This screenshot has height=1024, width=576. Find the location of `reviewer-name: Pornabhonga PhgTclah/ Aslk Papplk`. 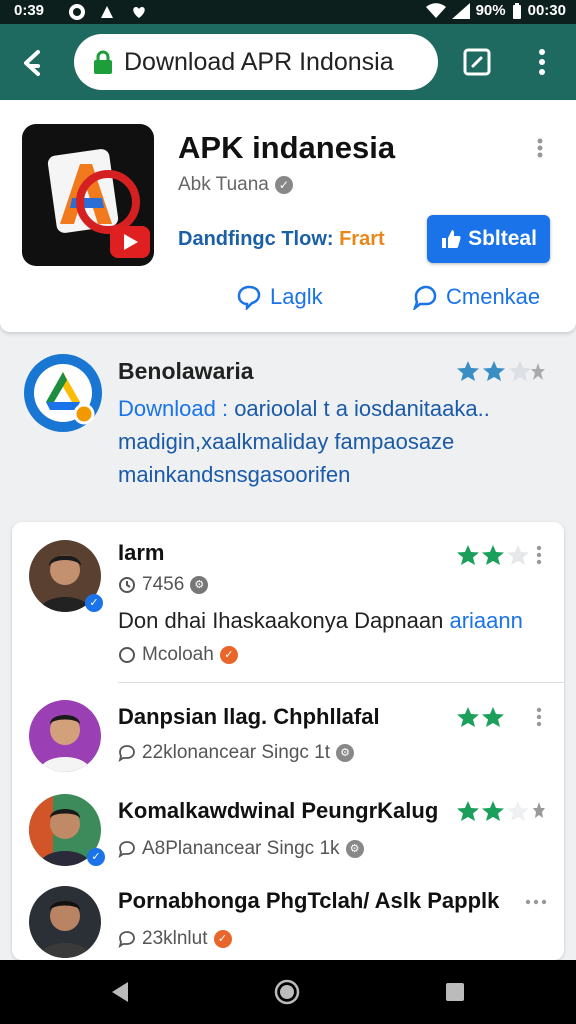

reviewer-name: Pornabhonga PhgTclah/ Aslk Papplk is located at coordinates (309, 900).